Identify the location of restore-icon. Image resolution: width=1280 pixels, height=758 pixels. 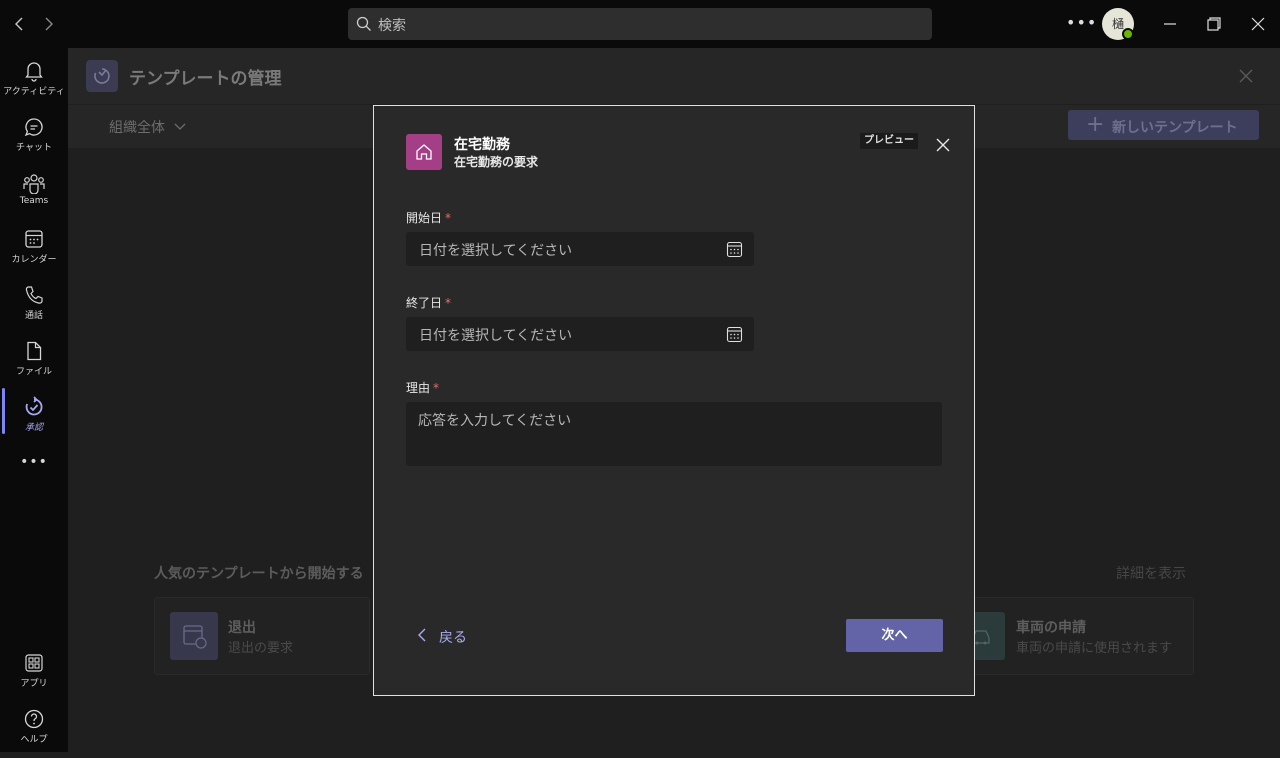
(1214, 24).